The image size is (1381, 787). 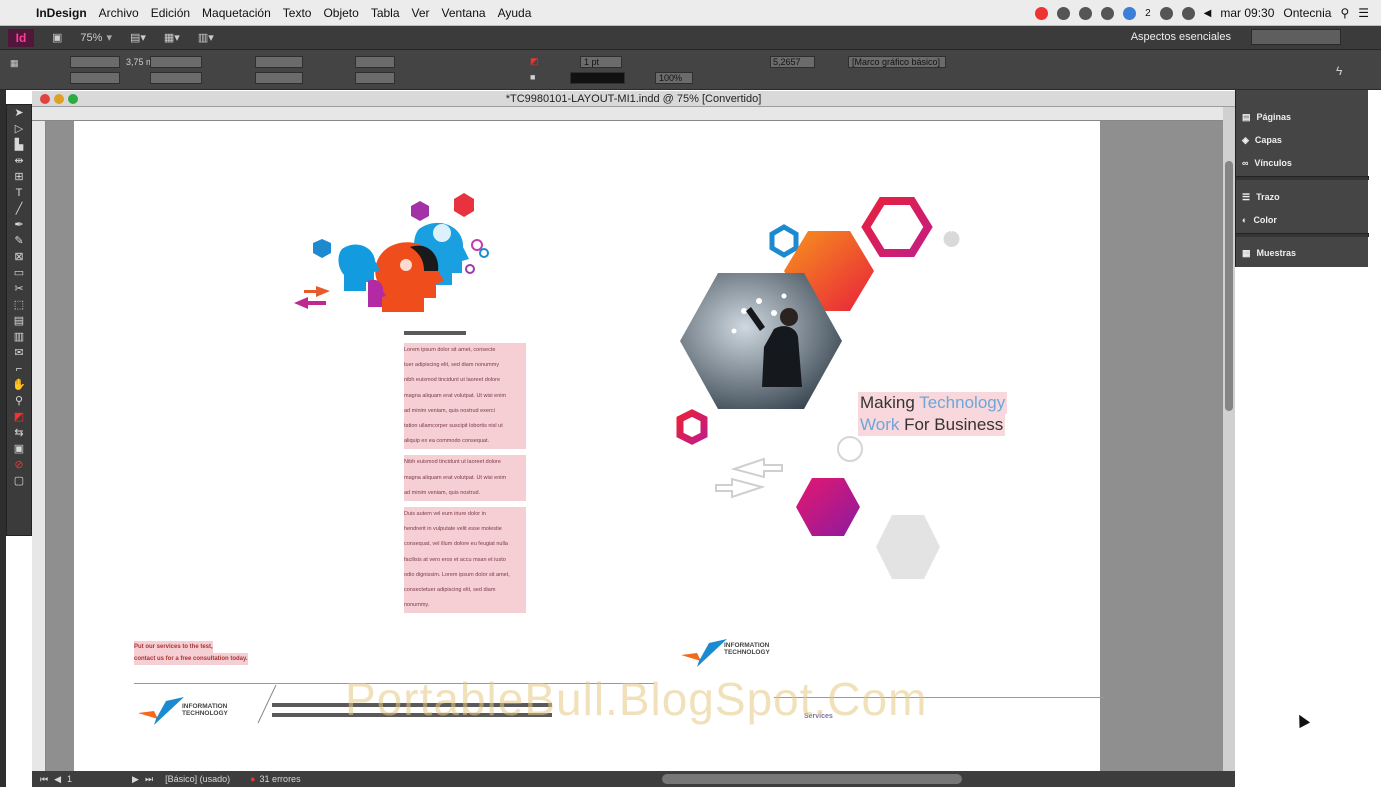 I want to click on error-icon: ●, so click(x=253, y=779).